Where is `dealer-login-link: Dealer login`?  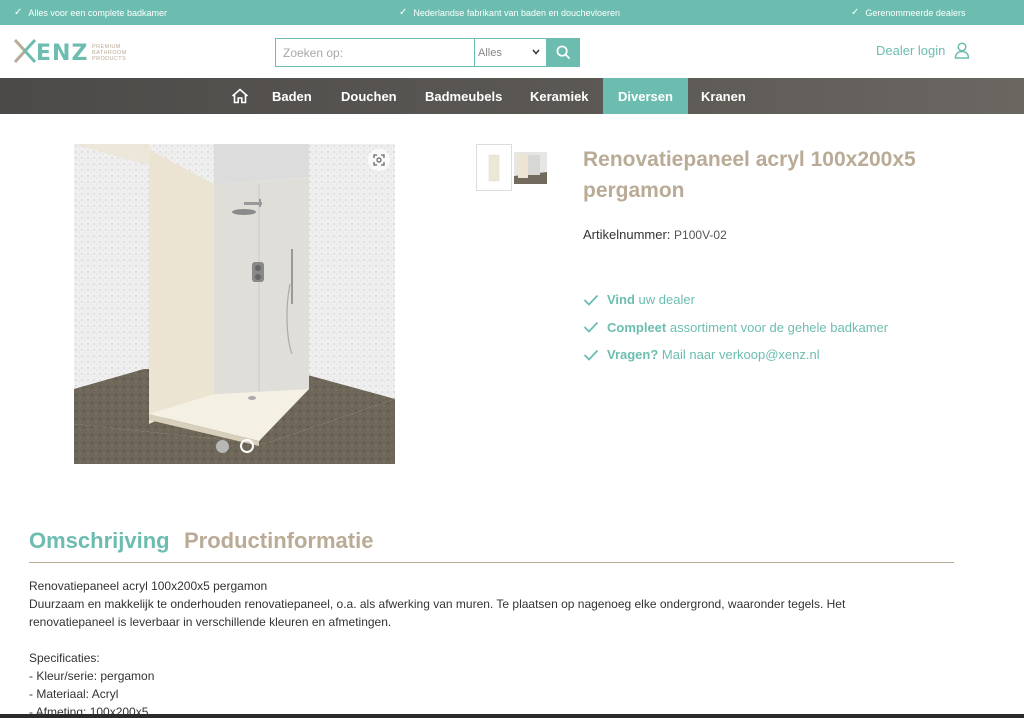
dealer-login-link: Dealer login is located at coordinates (923, 50).